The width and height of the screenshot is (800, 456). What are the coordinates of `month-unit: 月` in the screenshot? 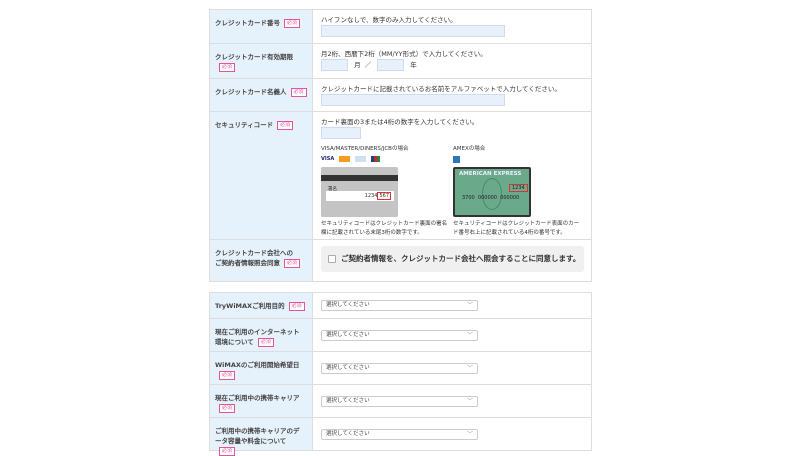 It's located at (357, 65).